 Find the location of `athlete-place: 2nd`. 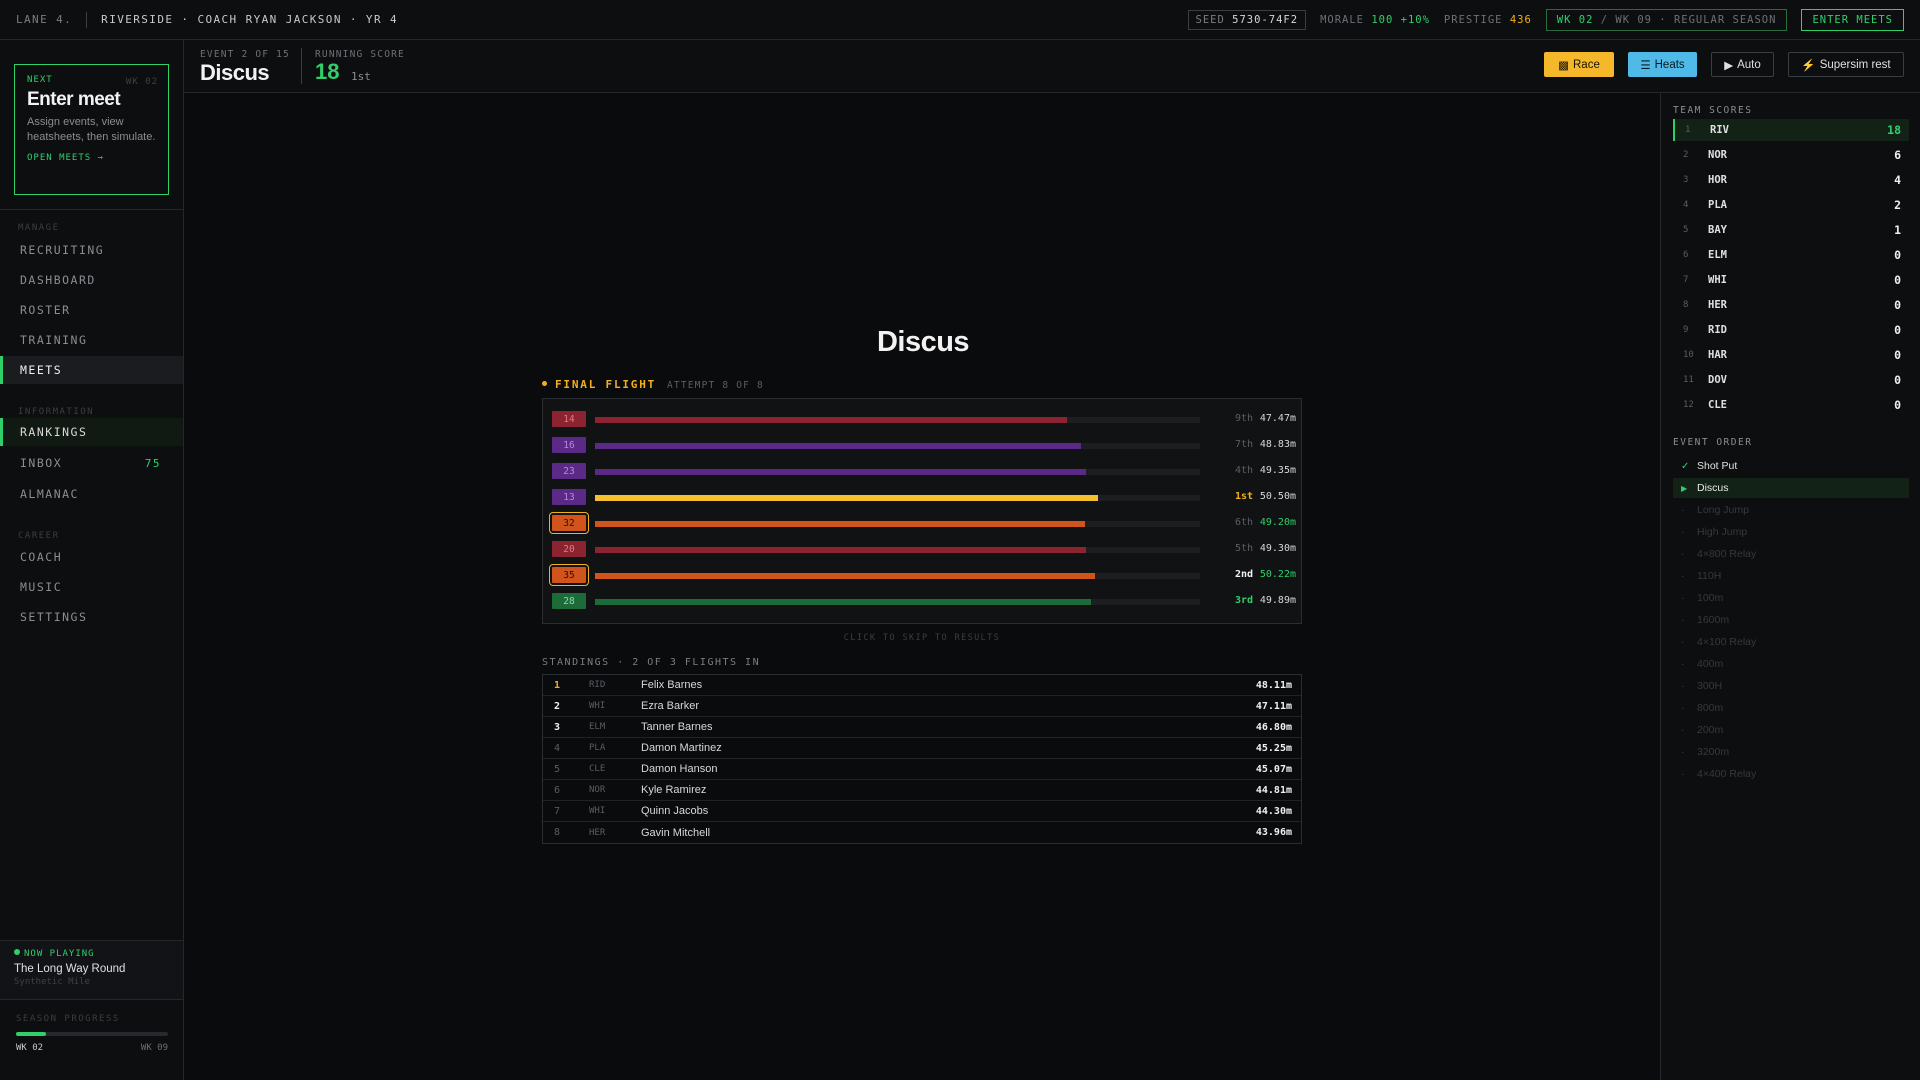

athlete-place: 2nd is located at coordinates (1243, 574).